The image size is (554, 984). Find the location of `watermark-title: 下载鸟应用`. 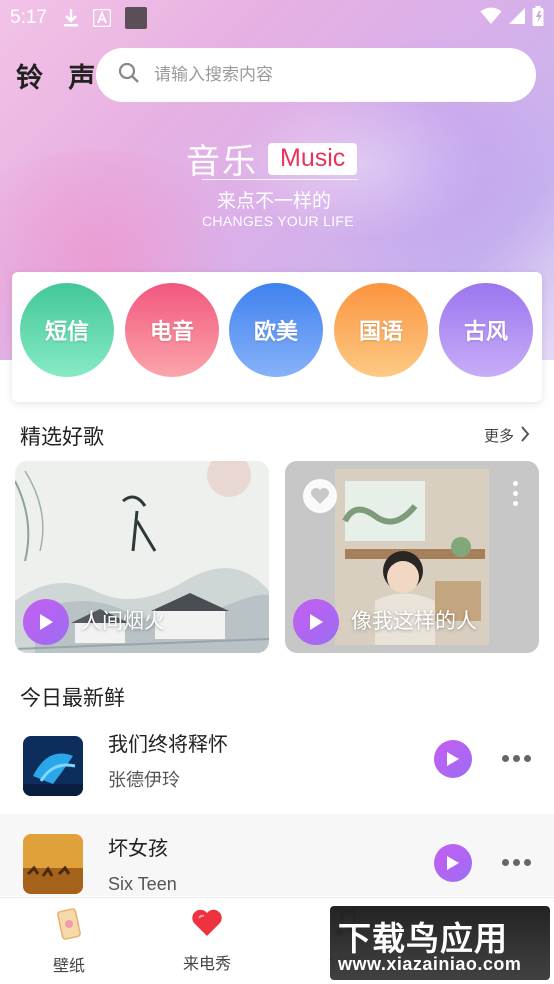

watermark-title: 下载鸟应用 is located at coordinates (423, 938).